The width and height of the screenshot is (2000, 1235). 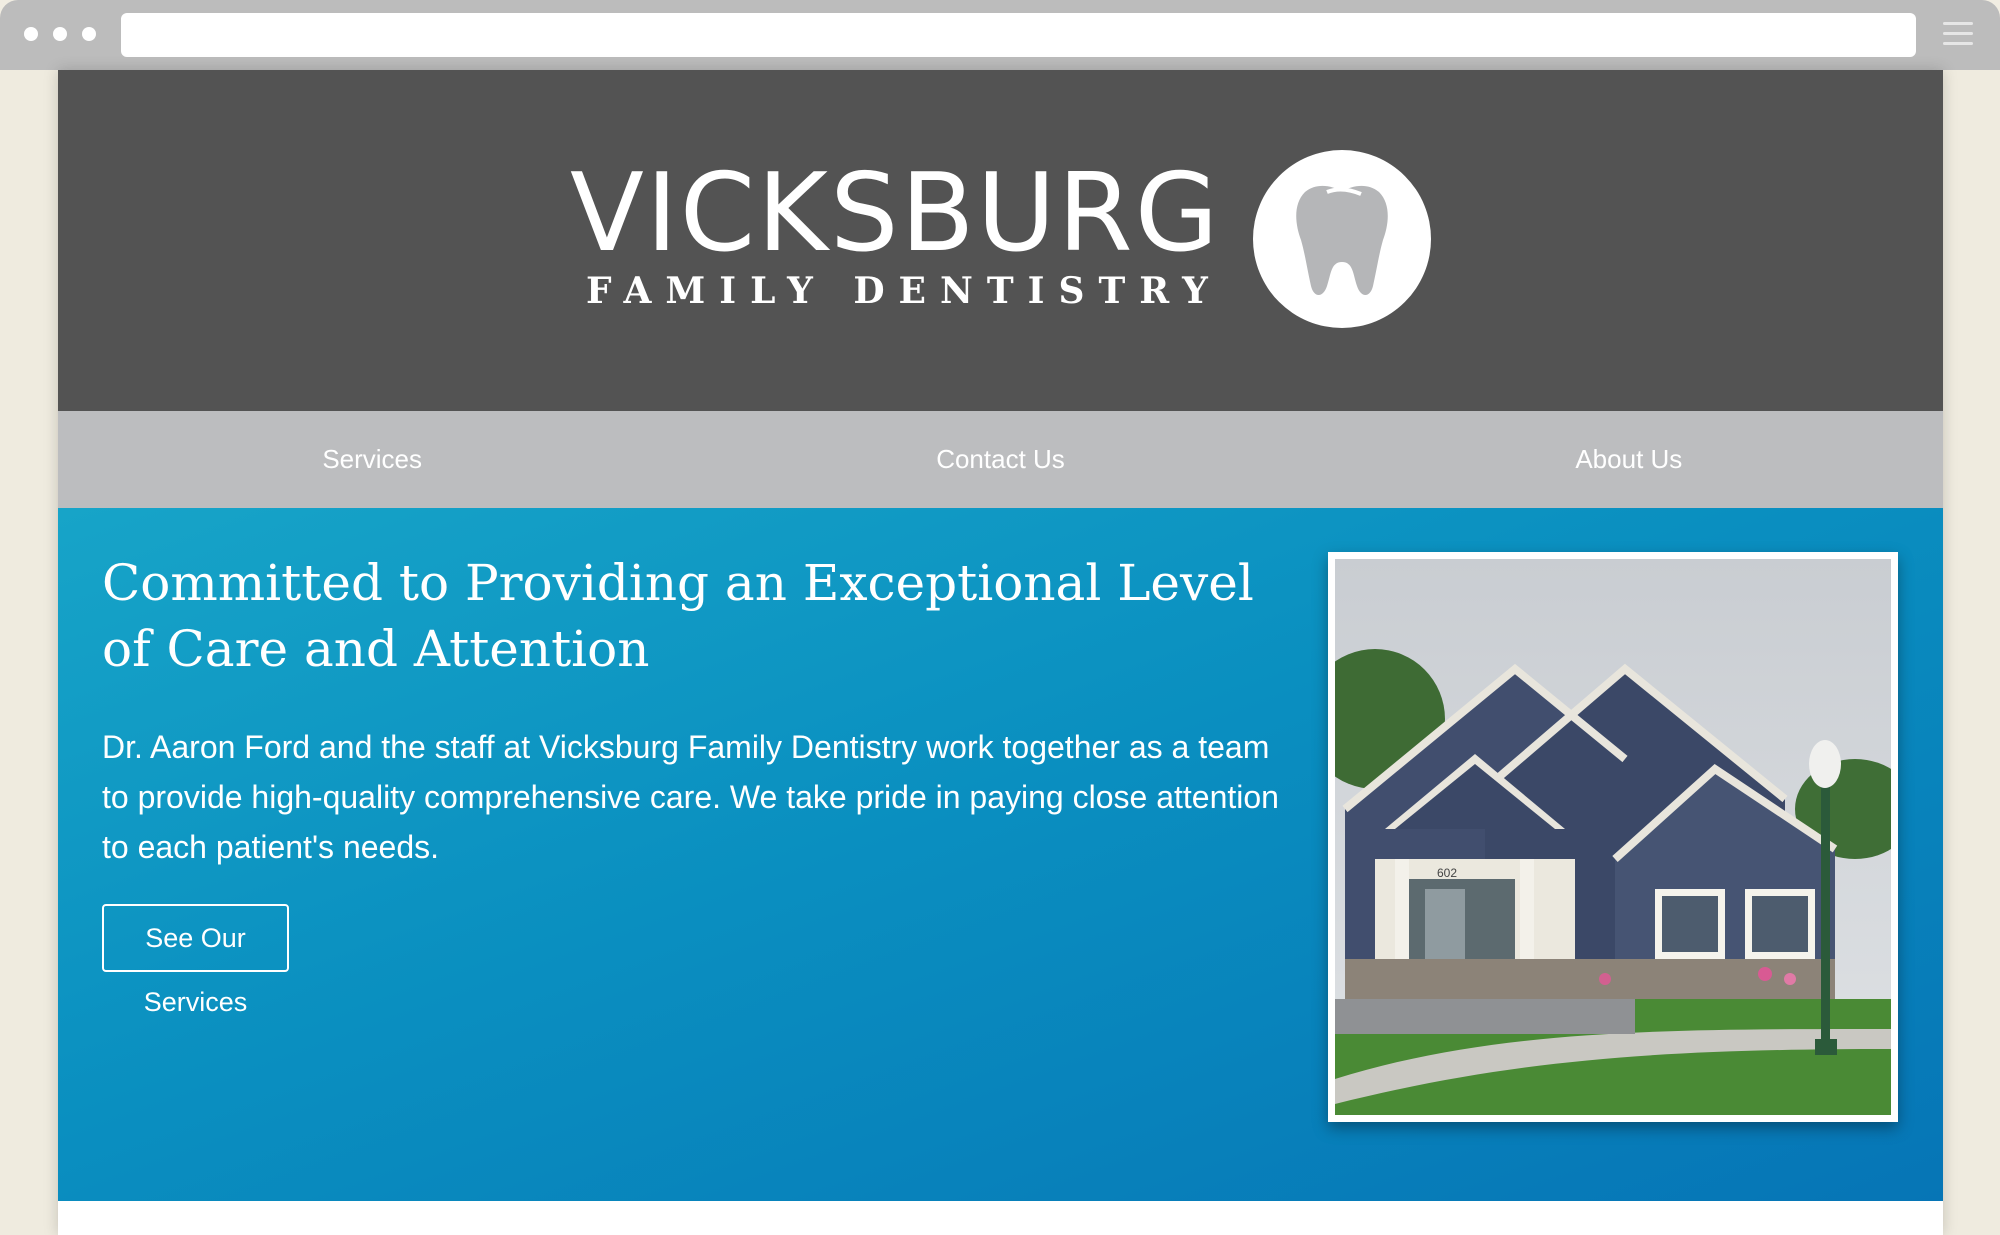 What do you see at coordinates (1629, 459) in the screenshot?
I see `nav-item-about-us: About Us` at bounding box center [1629, 459].